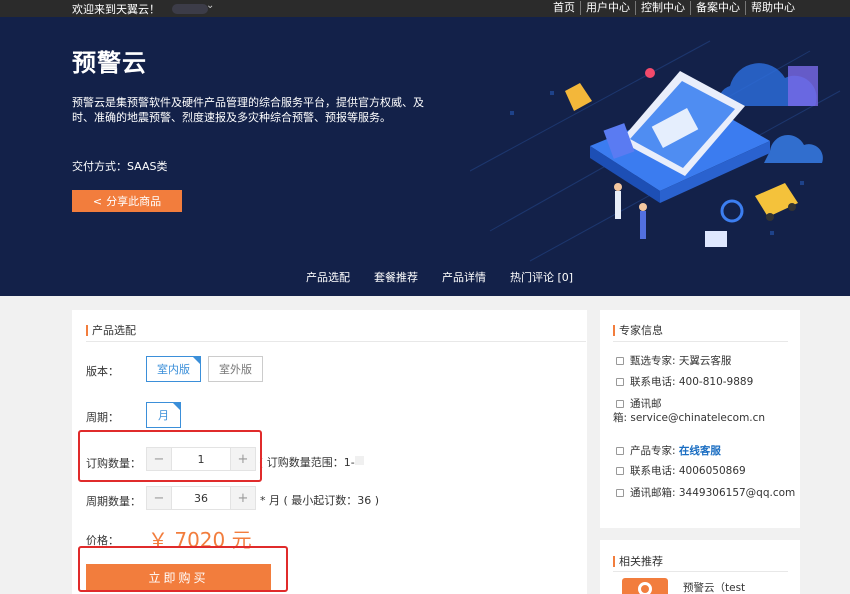  Describe the element at coordinates (102, 417) in the screenshot. I see `period-label: 周期：` at that location.